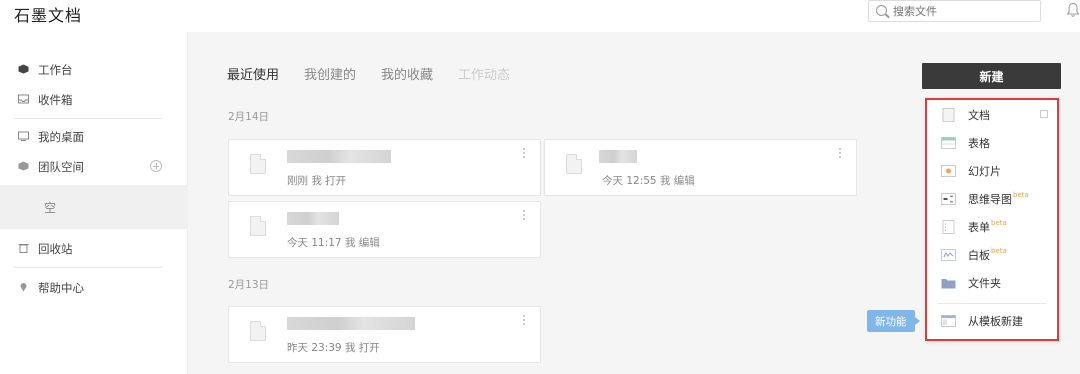 The image size is (1080, 374). I want to click on team-space-empty: 空, so click(94, 207).